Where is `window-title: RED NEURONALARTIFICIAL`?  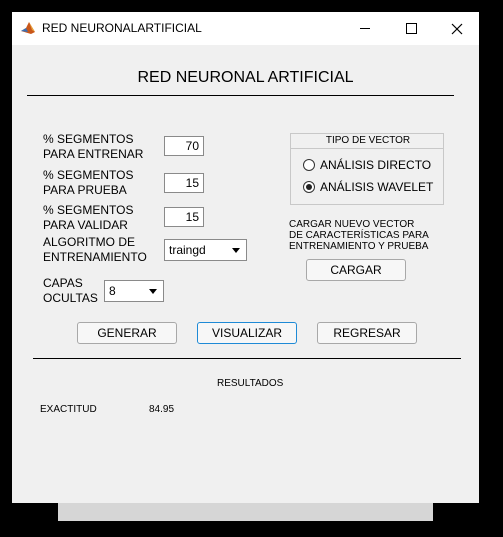
window-title: RED NEURONALARTIFICIAL is located at coordinates (122, 28).